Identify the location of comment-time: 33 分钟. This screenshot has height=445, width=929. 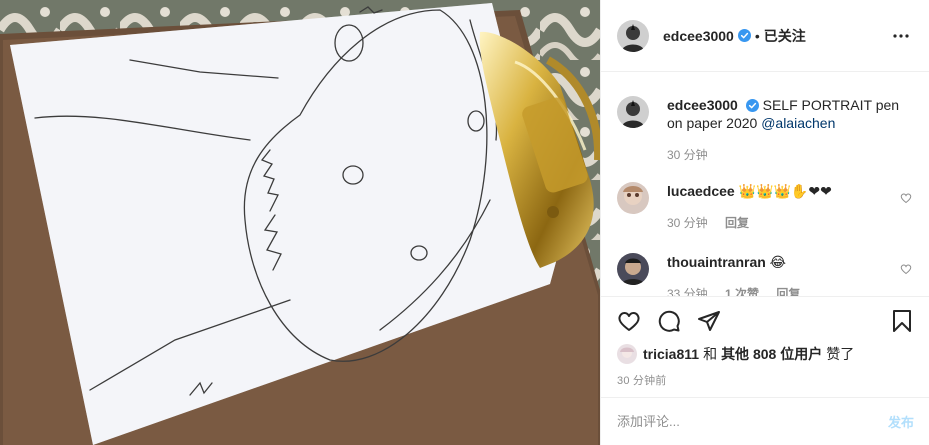
(687, 291).